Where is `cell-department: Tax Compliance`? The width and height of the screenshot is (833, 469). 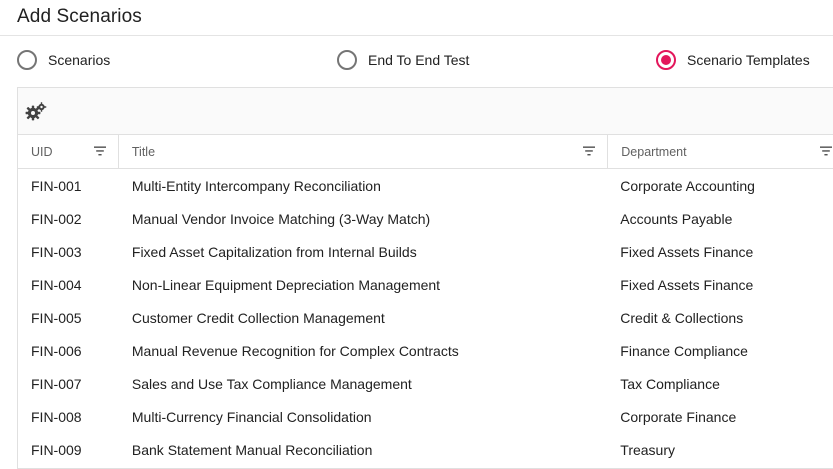 cell-department: Tax Compliance is located at coordinates (670, 383).